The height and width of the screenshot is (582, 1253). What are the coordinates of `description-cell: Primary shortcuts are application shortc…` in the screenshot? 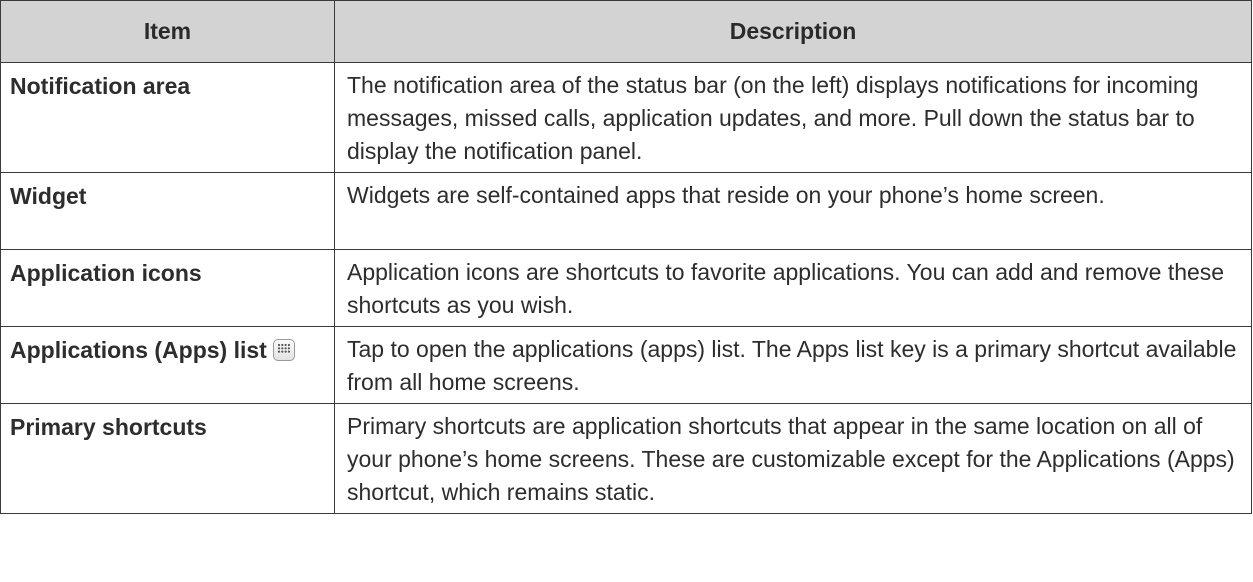 It's located at (793, 458).